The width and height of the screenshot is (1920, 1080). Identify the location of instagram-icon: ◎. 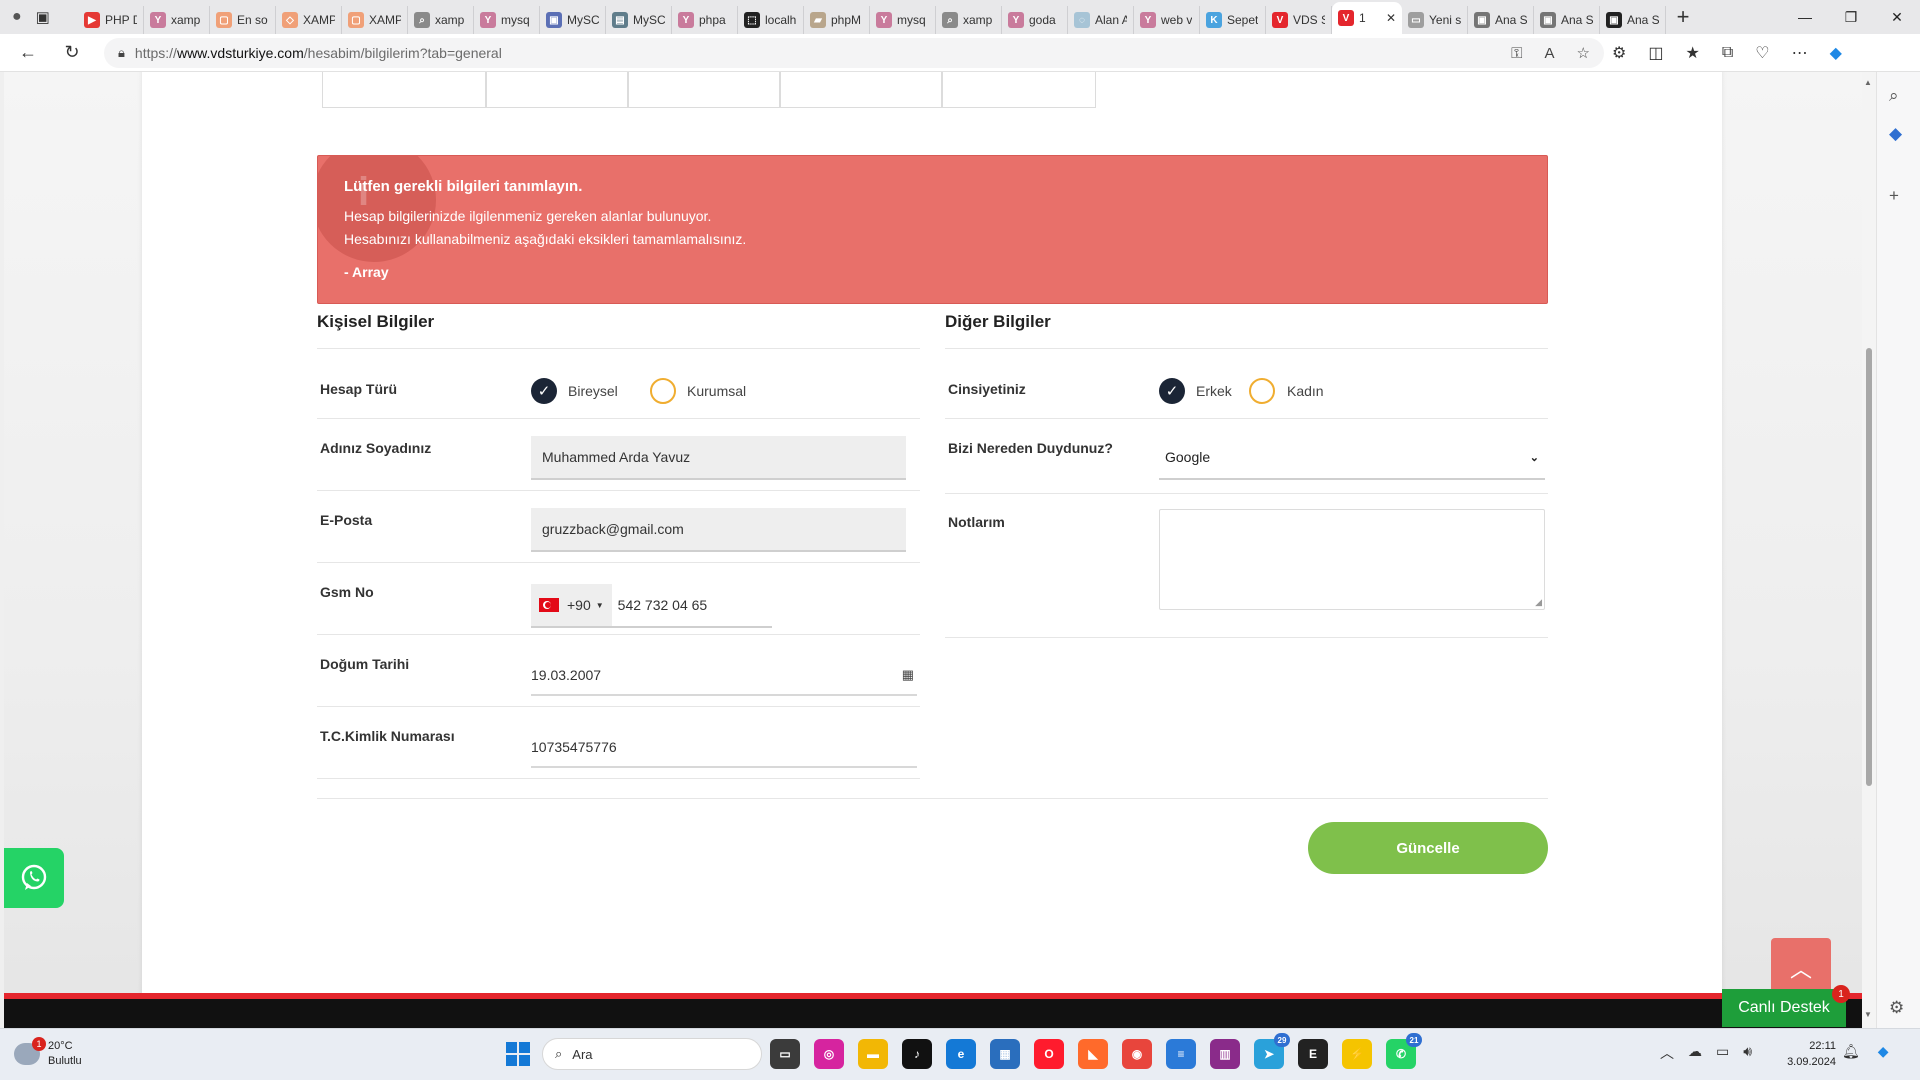
(829, 1054).